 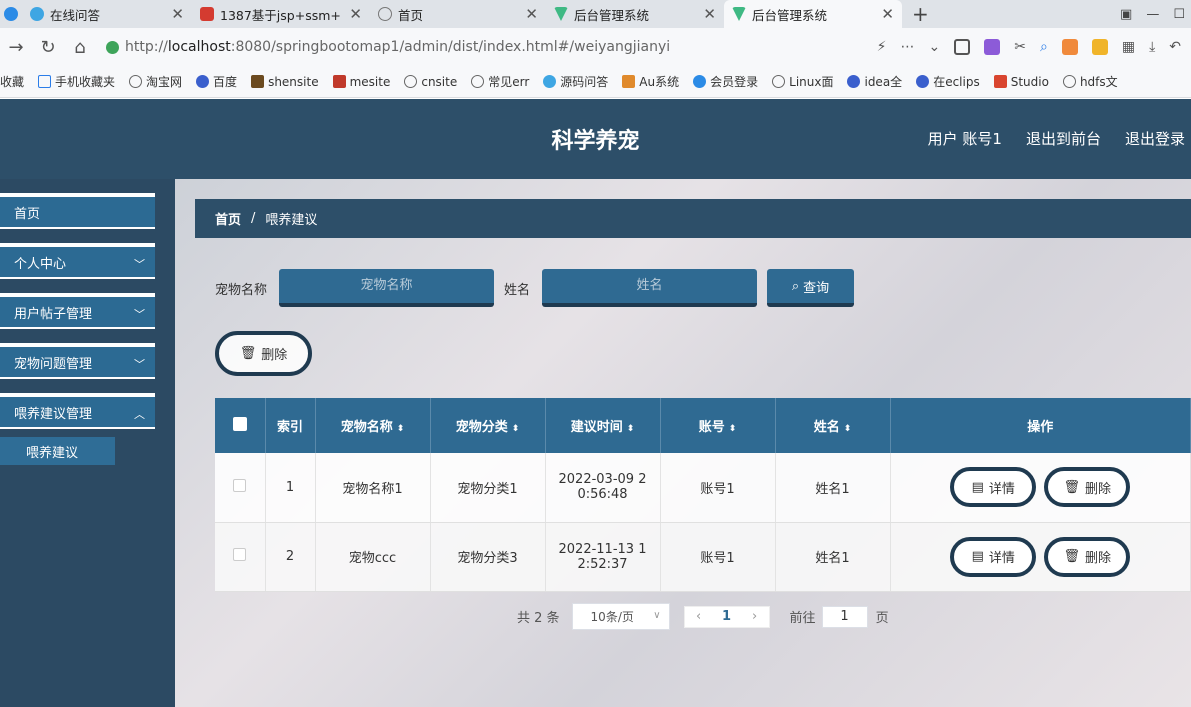 What do you see at coordinates (561, 14) in the screenshot?
I see `vue-icon` at bounding box center [561, 14].